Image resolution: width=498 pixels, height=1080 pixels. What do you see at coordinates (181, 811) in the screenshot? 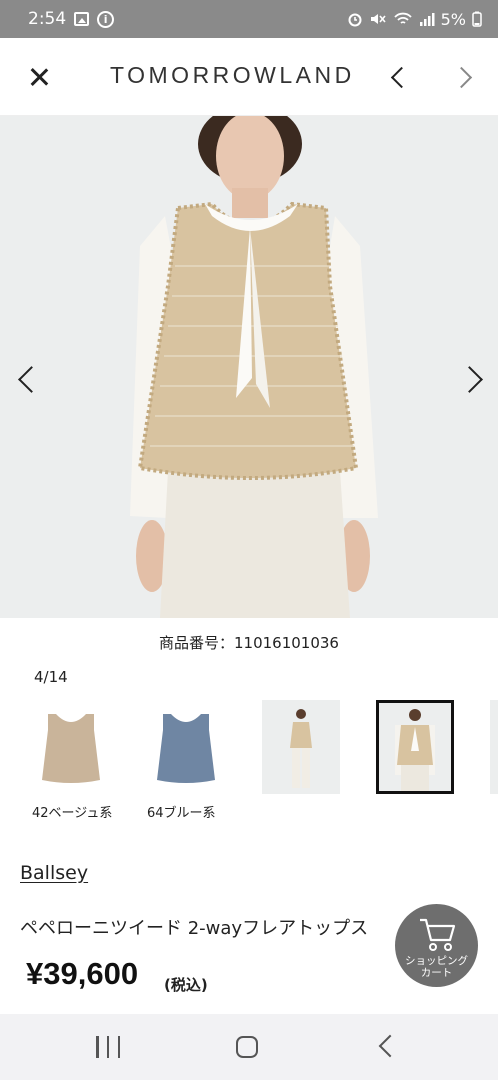
I see `color-label-blue: 64ブルー系` at bounding box center [181, 811].